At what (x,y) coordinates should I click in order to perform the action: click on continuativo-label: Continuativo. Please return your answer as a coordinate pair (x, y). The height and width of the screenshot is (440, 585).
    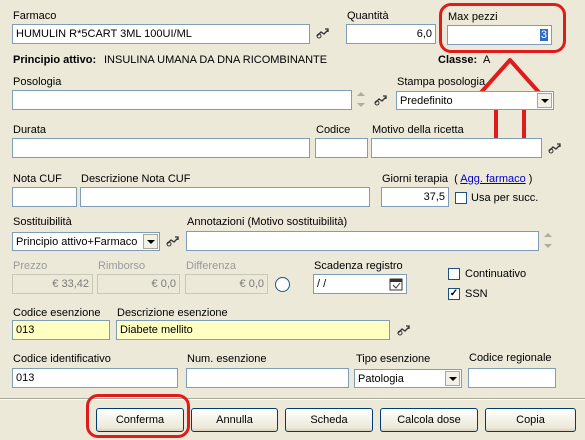
    Looking at the image, I should click on (496, 274).